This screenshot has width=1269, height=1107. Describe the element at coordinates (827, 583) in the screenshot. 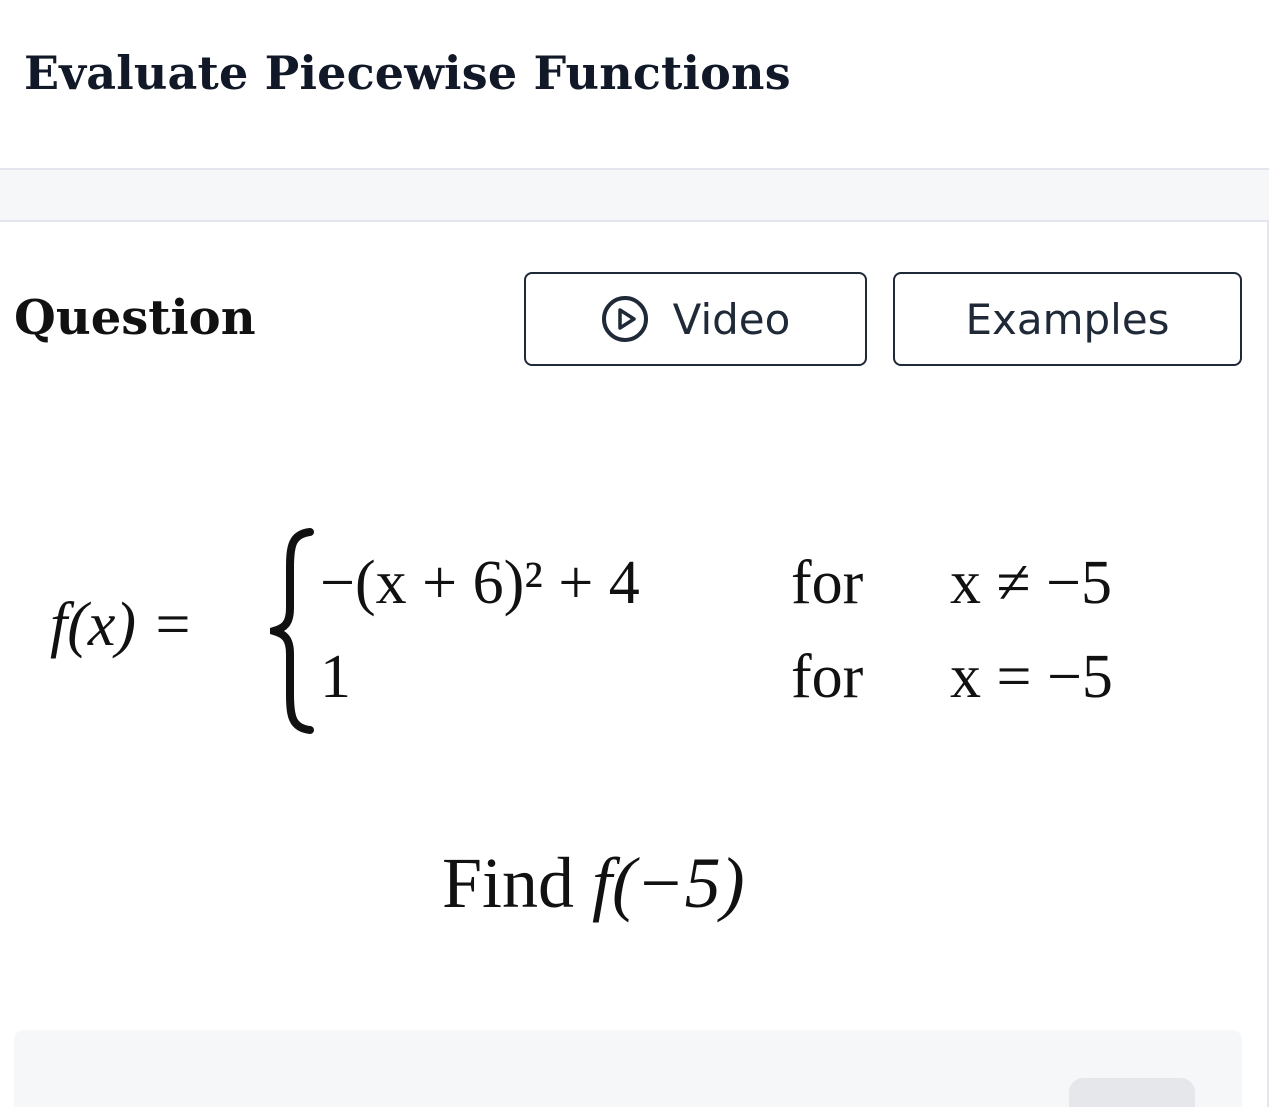

I see `case-1-for: for` at that location.